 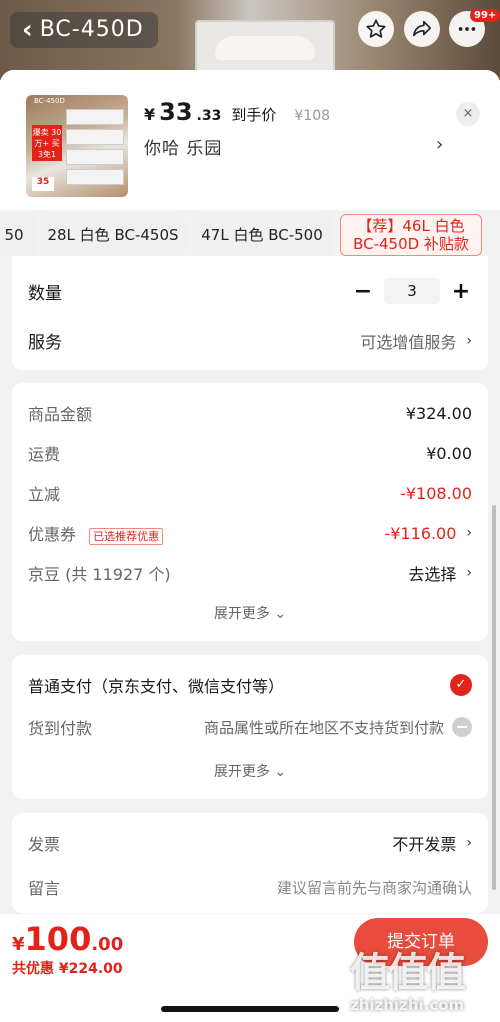 What do you see at coordinates (99, 574) in the screenshot?
I see `jingdou-label: 京豆 (共 11927 个)` at bounding box center [99, 574].